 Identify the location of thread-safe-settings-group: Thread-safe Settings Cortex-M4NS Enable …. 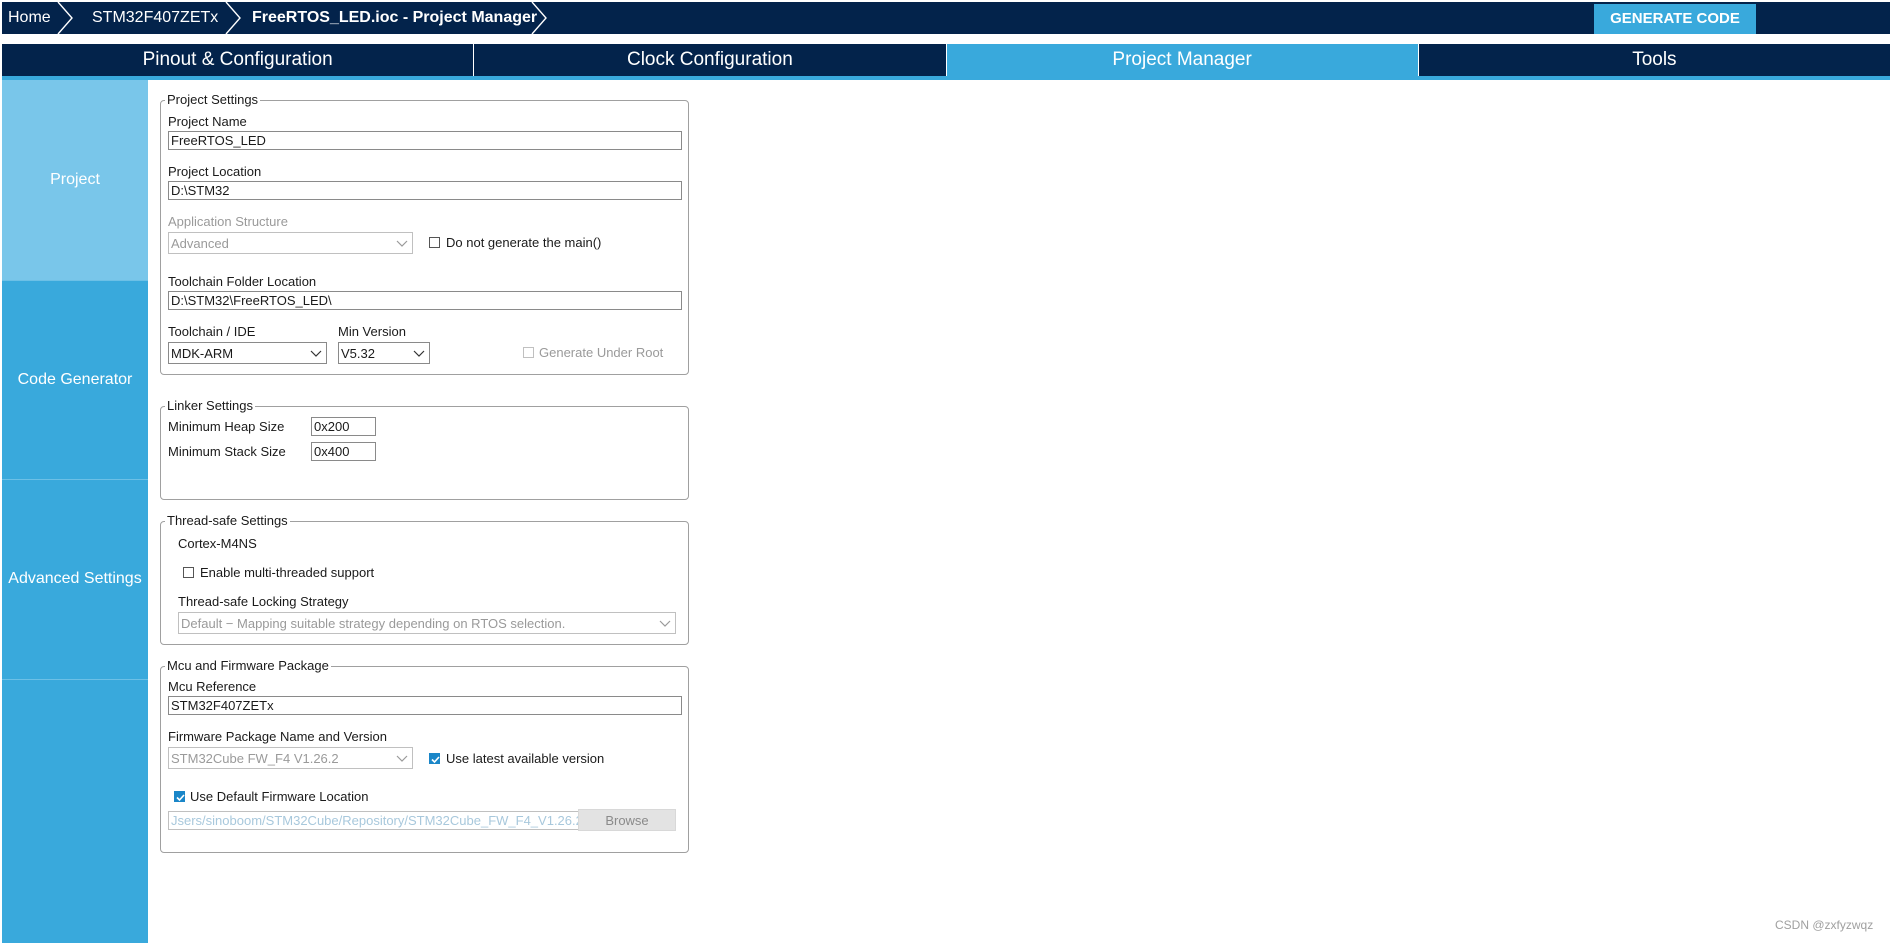
(424, 579).